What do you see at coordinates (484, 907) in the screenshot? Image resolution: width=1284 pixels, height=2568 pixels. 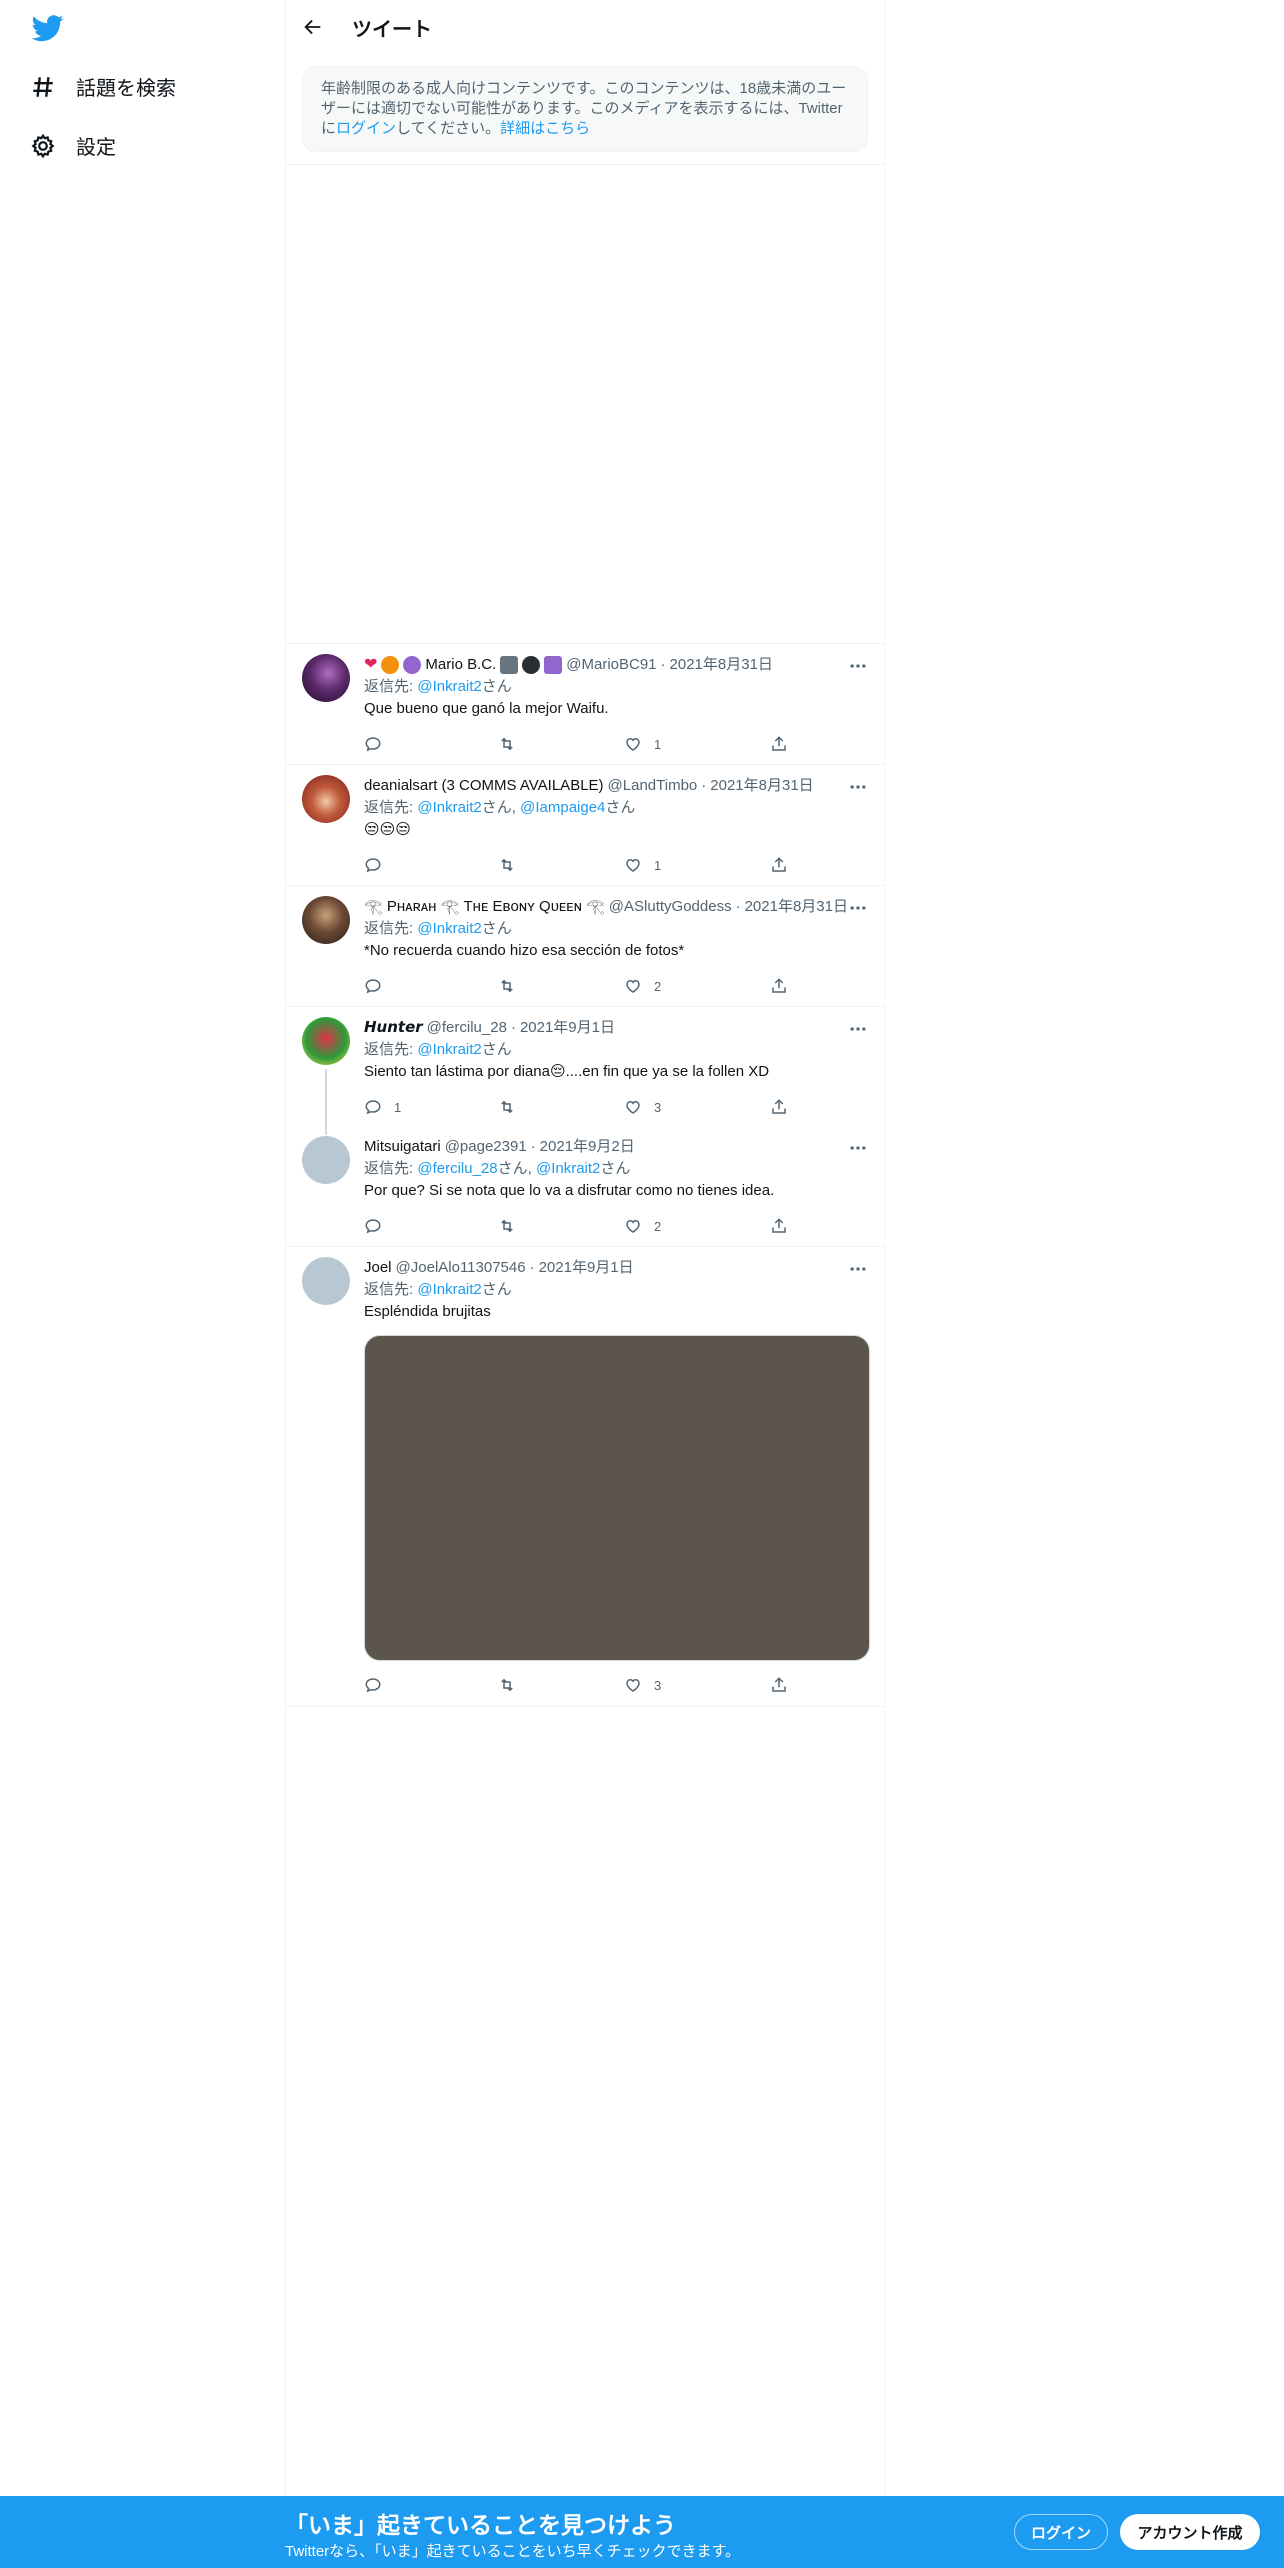 I see `display-name: 𓂀 Pʜᴀʀᴀʜ 𓂀 Tʜᴇ Eʙᴏɴʏ Qᴜᴇᴇɴ 𓂀` at bounding box center [484, 907].